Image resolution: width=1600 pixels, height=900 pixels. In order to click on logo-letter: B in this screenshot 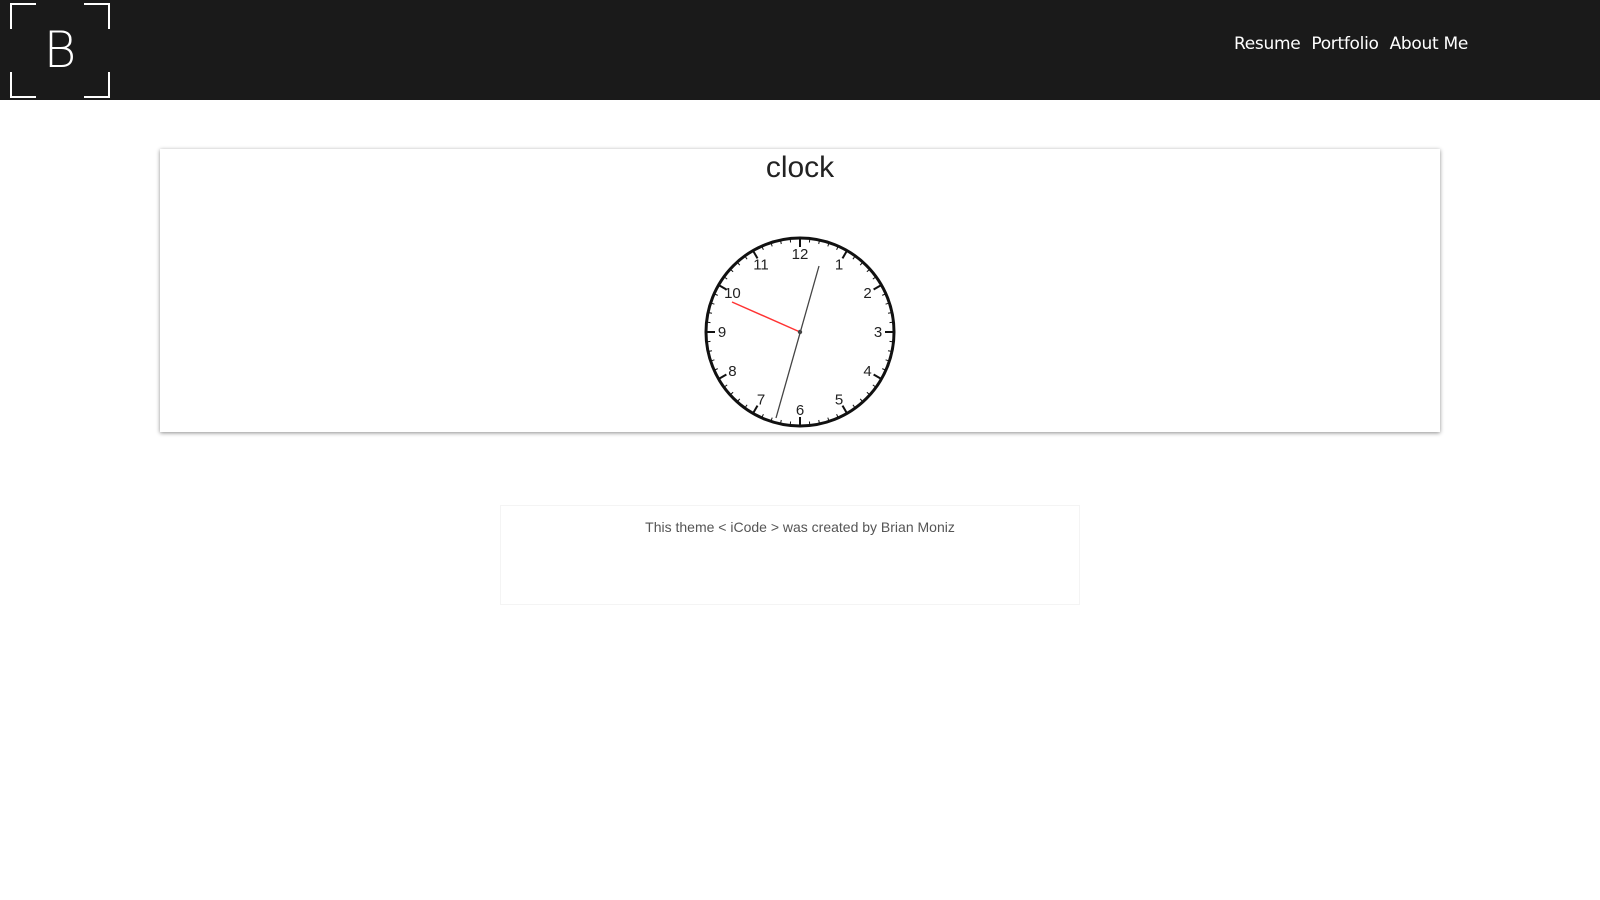, I will do `click(60, 50)`.